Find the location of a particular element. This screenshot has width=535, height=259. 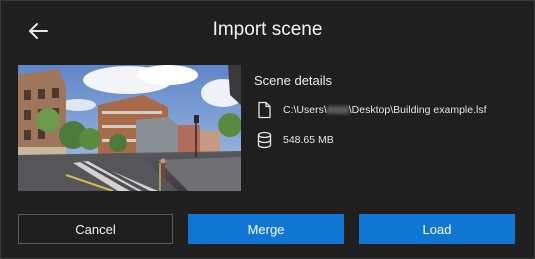

load-button: Load is located at coordinates (437, 229).